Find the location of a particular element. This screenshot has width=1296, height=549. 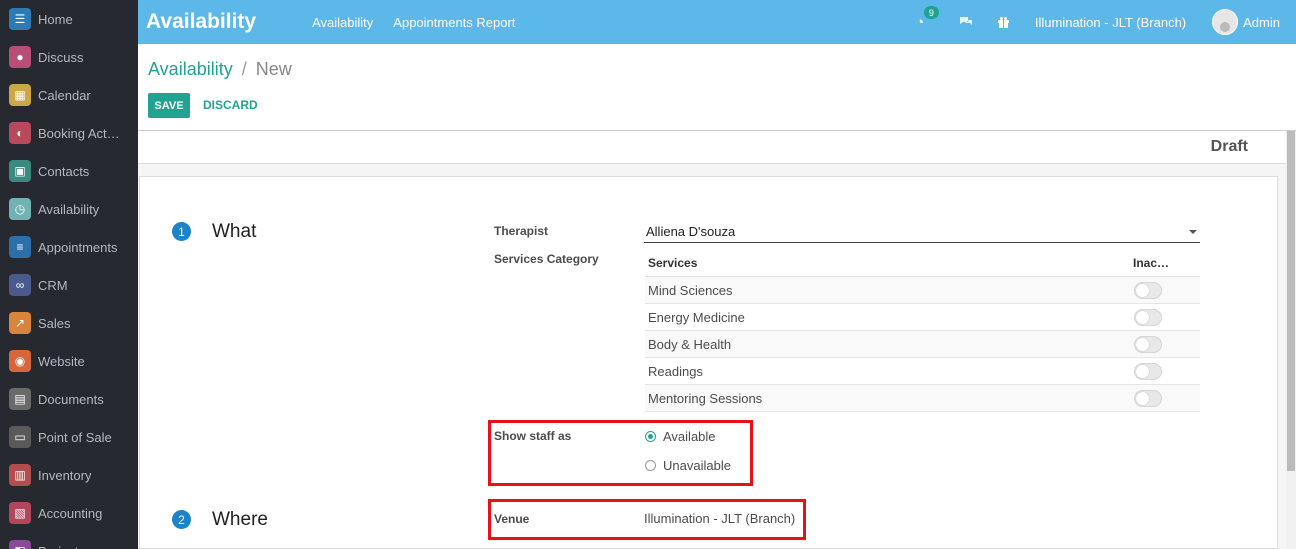

sidebar-item-website: ◉ Website is located at coordinates (69, 361).